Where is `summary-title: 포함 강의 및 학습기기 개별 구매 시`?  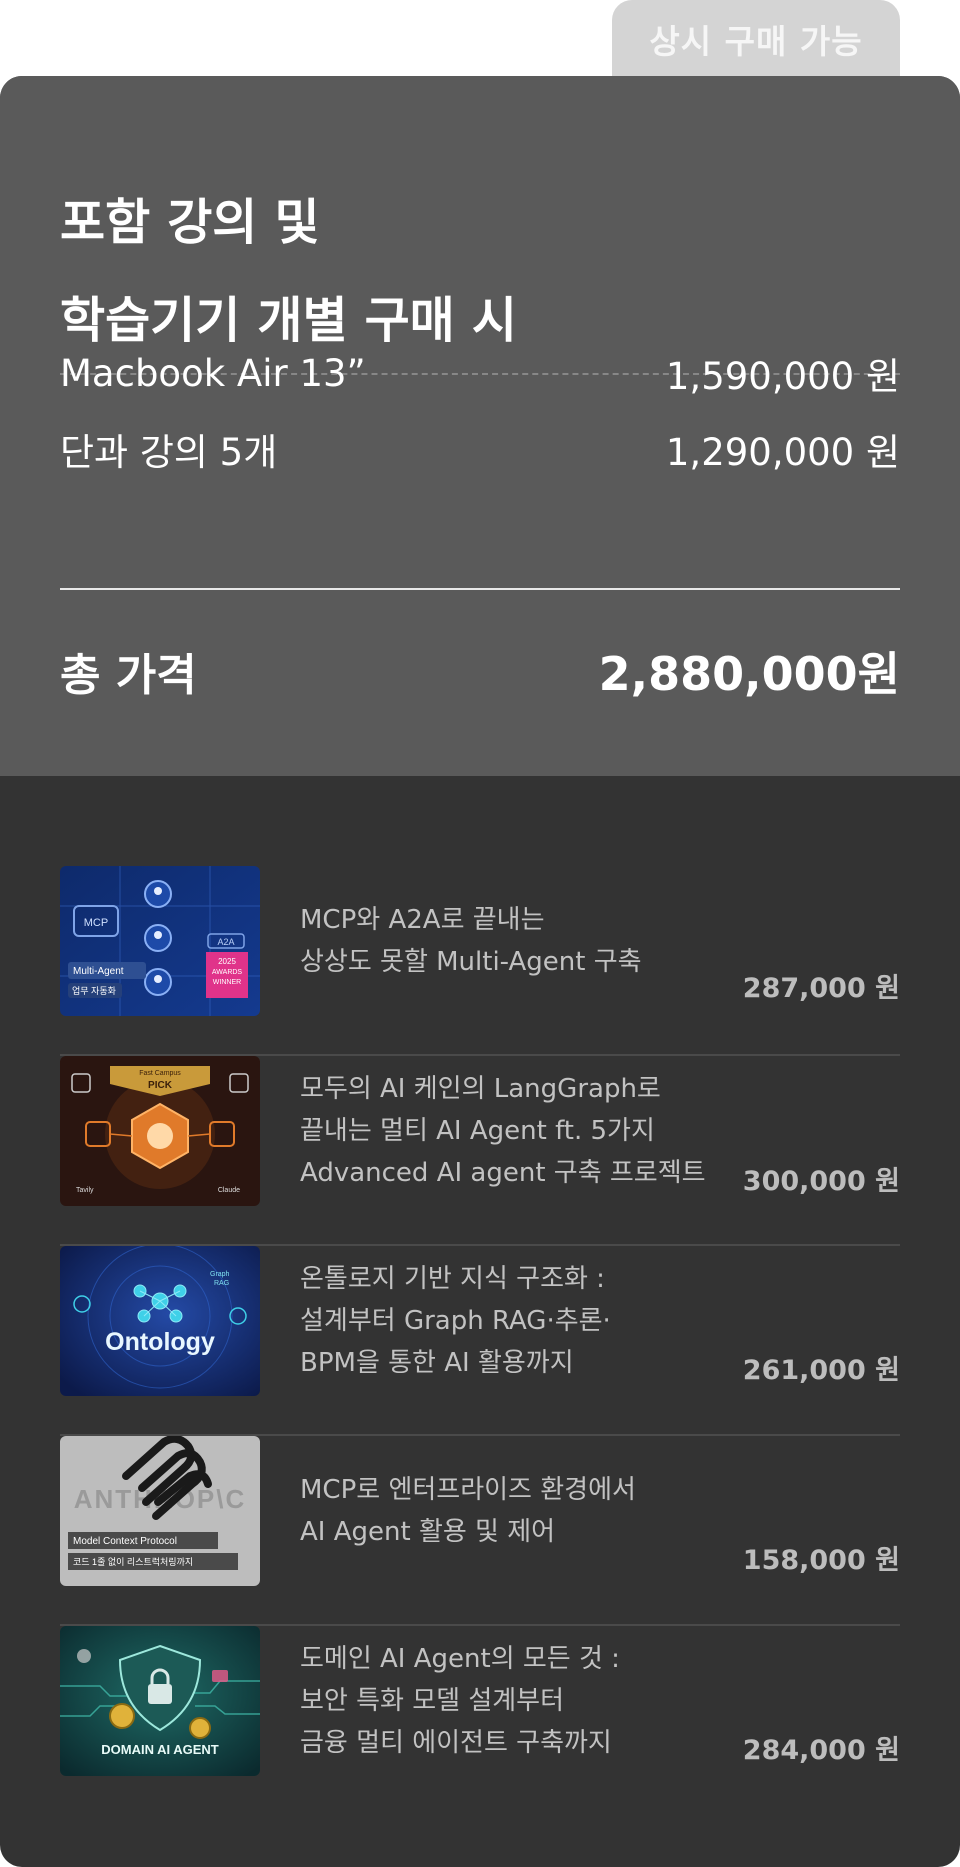 summary-title: 포함 강의 및 학습기기 개별 구매 시 is located at coordinates (410, 272).